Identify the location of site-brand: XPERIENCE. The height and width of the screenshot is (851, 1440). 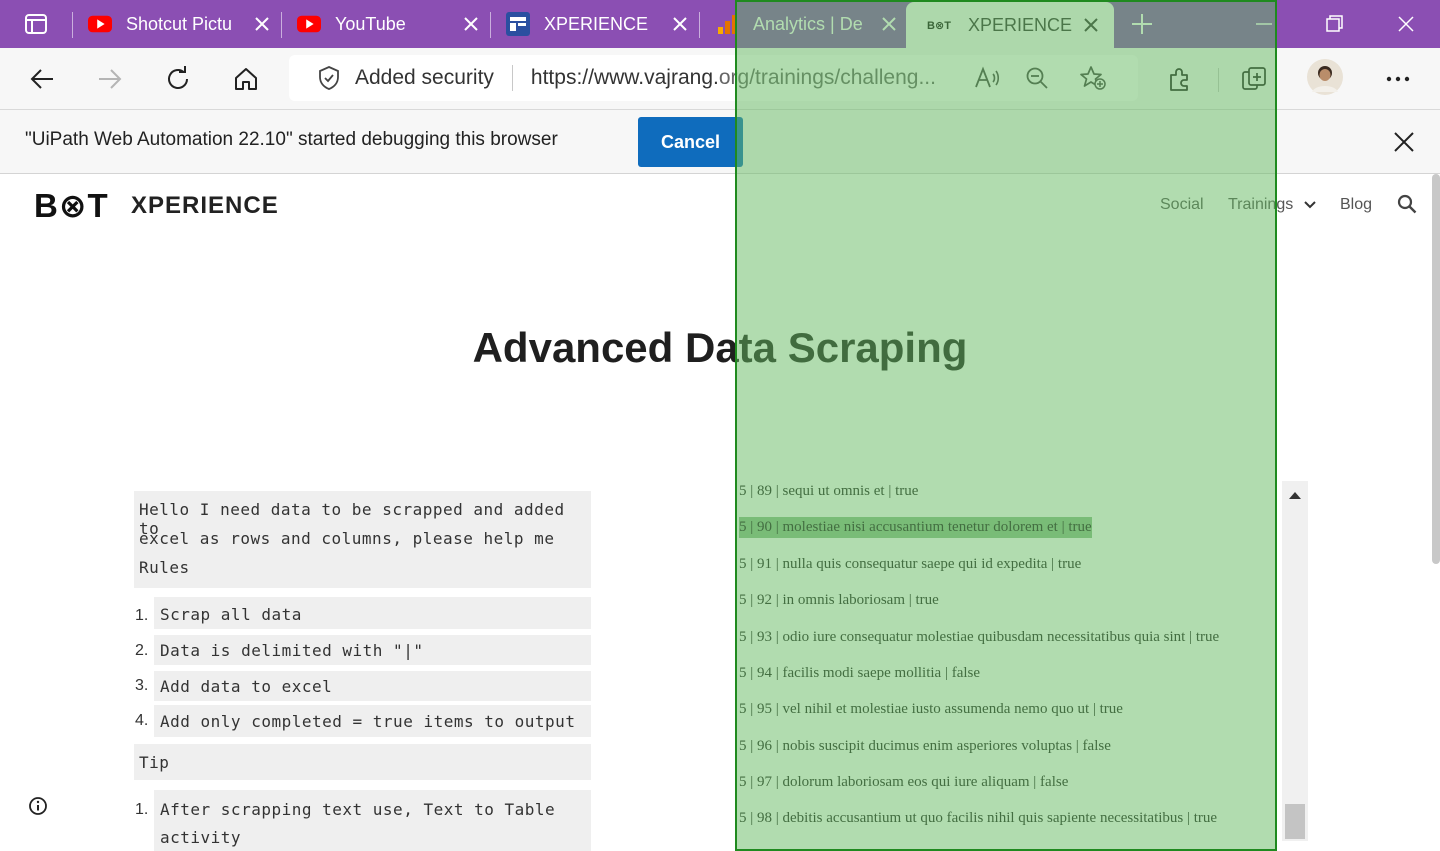
(205, 206).